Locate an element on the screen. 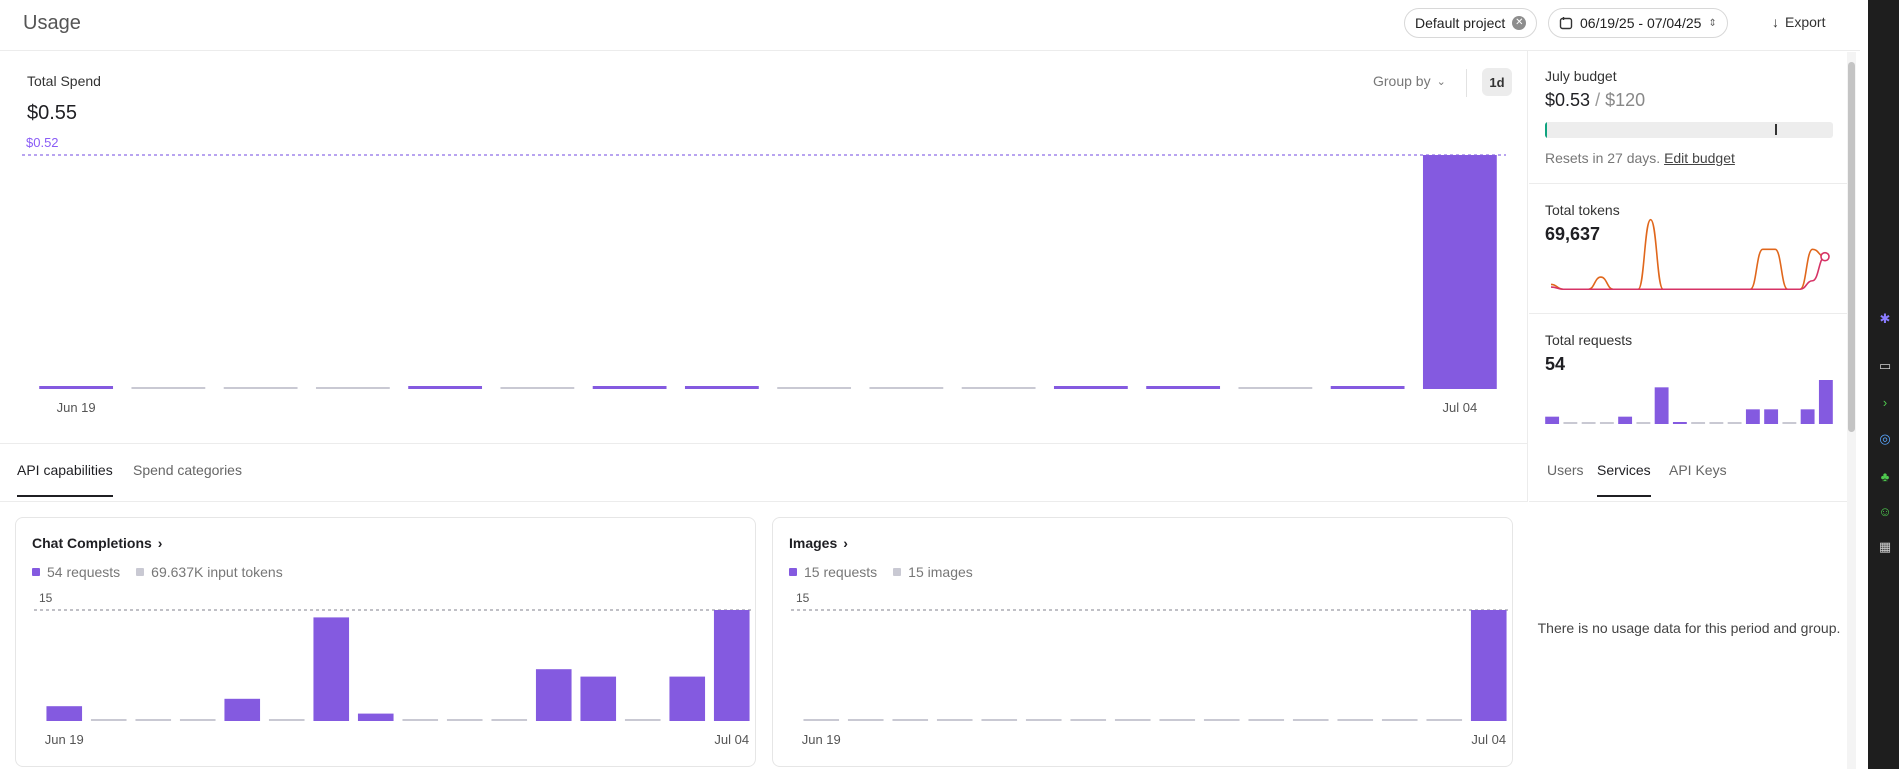  tokens-panel: Total tokens 69,637 is located at coordinates (1689, 249).